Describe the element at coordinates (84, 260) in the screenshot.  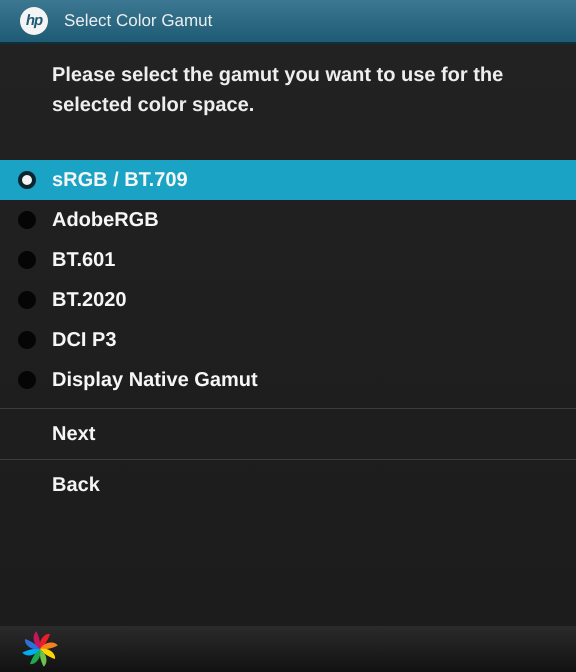
I see `option-label: BT.601` at that location.